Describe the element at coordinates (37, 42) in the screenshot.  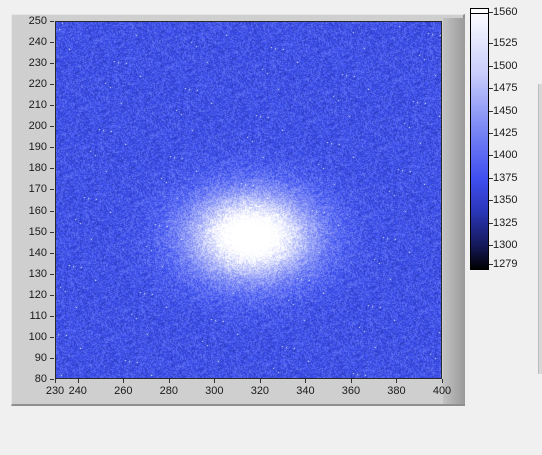
I see `y-tick-label: 240` at that location.